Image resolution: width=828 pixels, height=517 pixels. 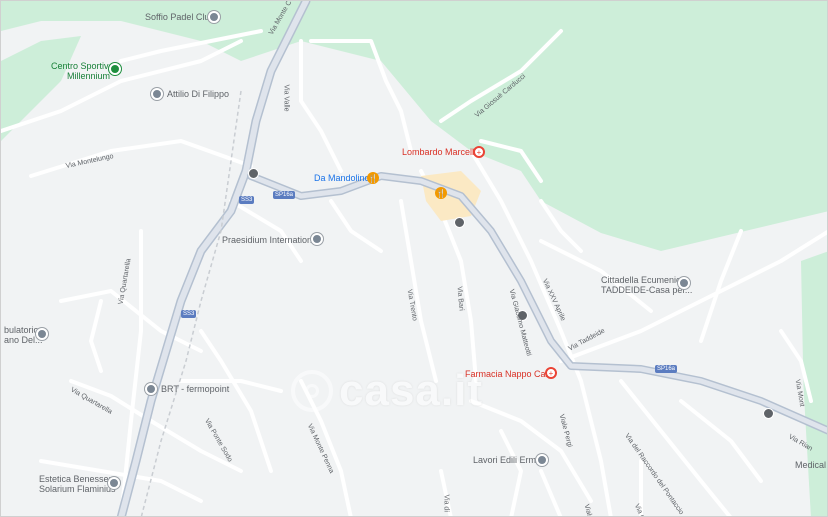 What do you see at coordinates (440, 152) in the screenshot?
I see `poi-label-lombardo: Lombardo Marcella` at bounding box center [440, 152].